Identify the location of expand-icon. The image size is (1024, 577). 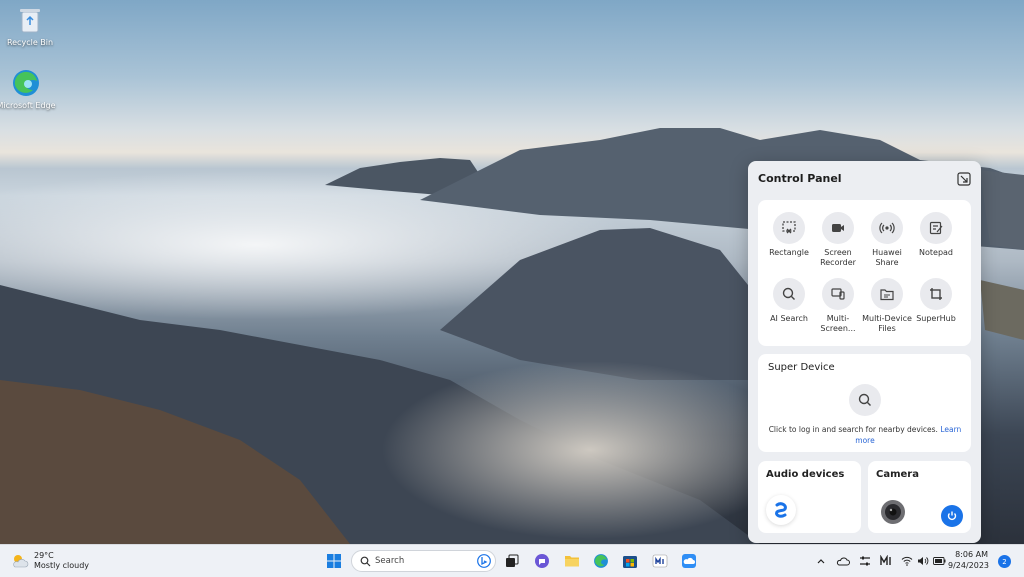
(964, 178).